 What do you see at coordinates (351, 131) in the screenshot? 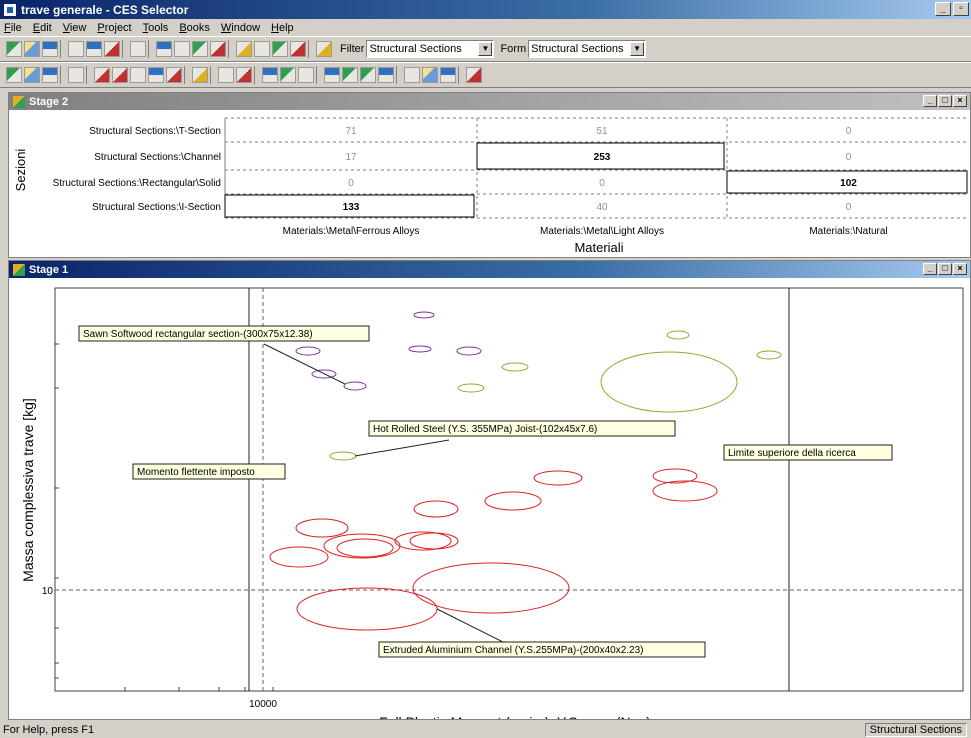
I see `cell-value: 71` at bounding box center [351, 131].